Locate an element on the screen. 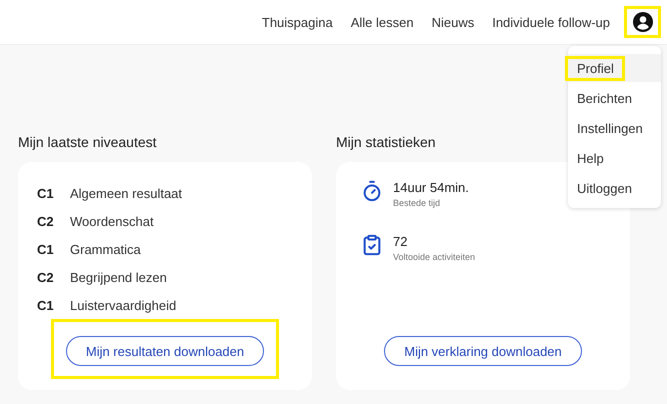  nav-link: Nieuws is located at coordinates (453, 22).